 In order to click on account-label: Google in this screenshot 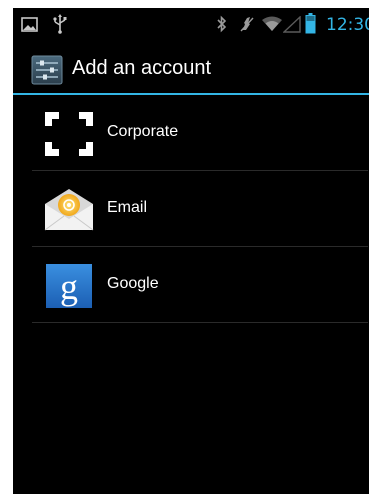, I will do `click(133, 283)`.